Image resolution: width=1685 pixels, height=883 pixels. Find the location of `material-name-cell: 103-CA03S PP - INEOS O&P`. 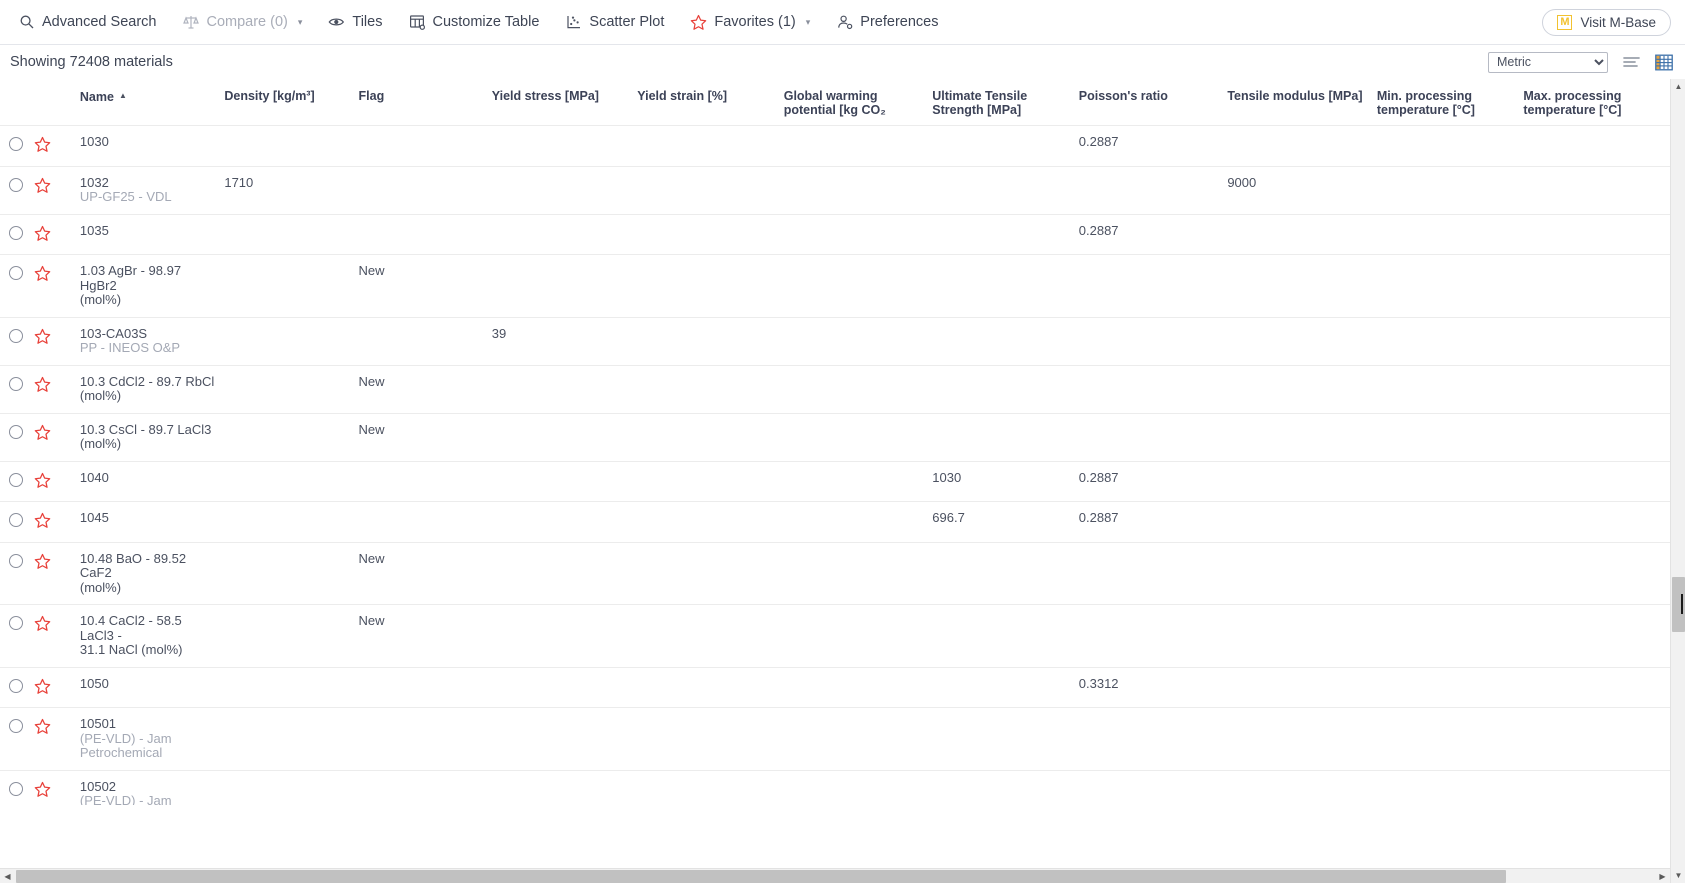

material-name-cell: 103-CA03S PP - INEOS O&P is located at coordinates (152, 341).